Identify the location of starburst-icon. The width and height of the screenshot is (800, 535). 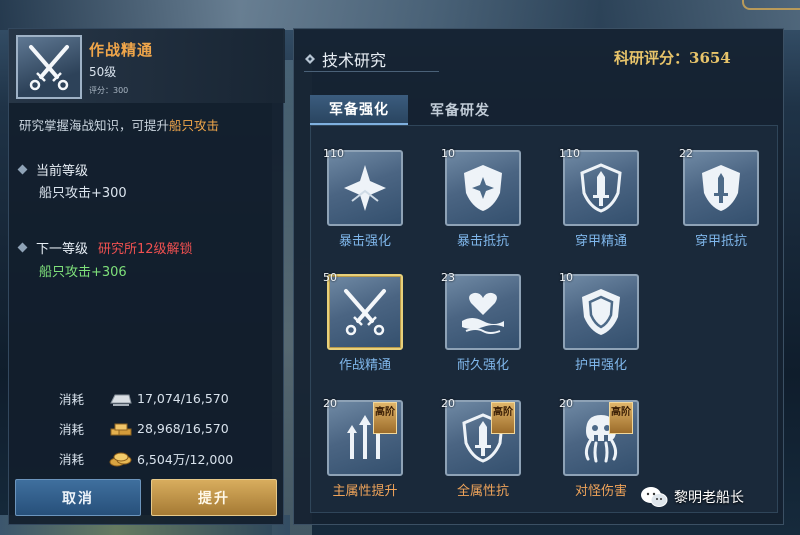
(365, 188).